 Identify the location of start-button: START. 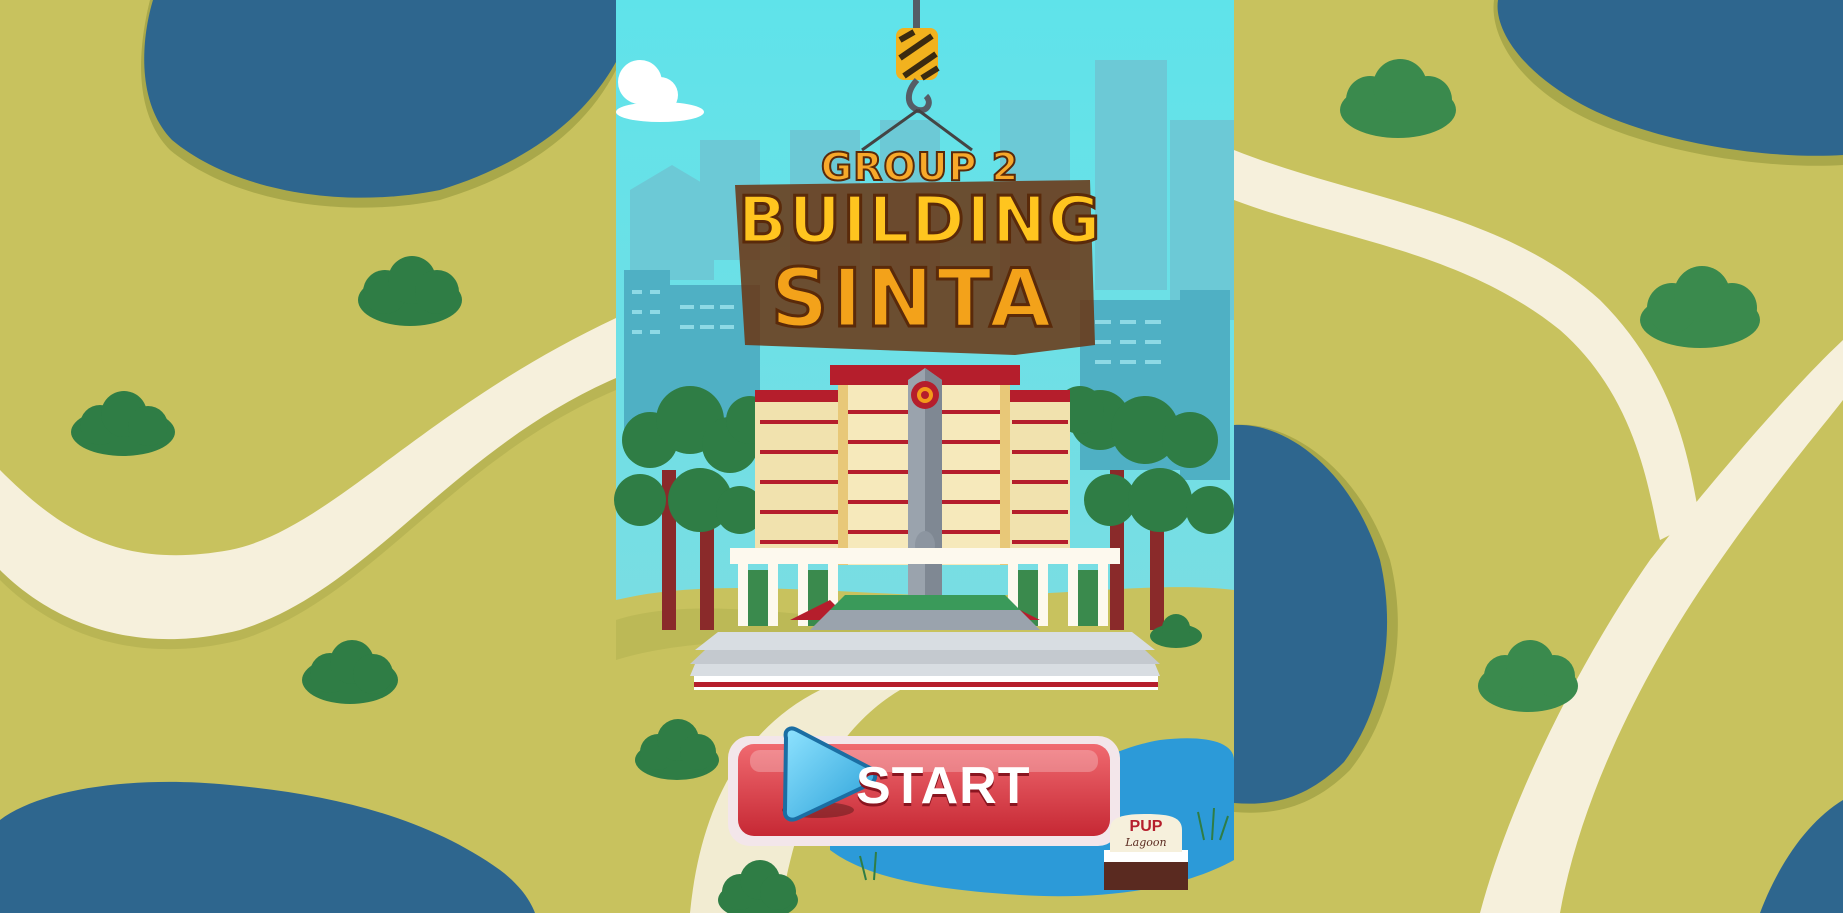
(924, 791).